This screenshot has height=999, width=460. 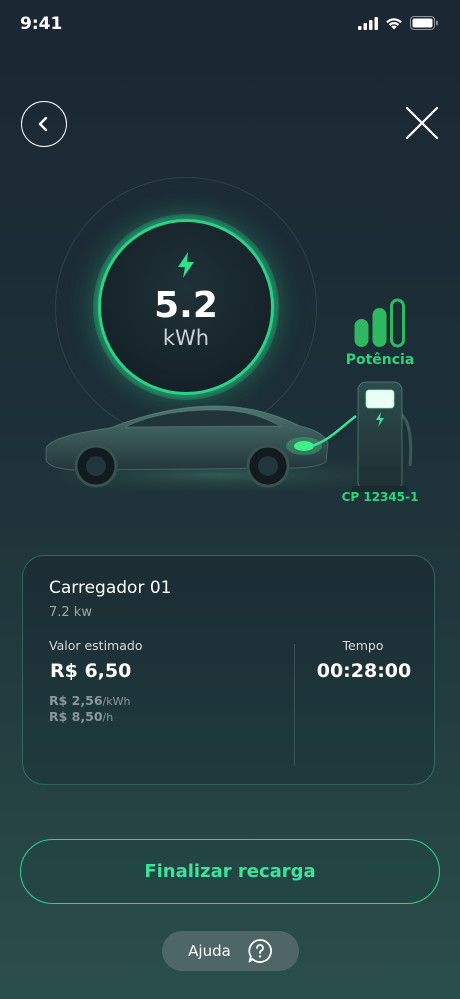 What do you see at coordinates (379, 323) in the screenshot?
I see `power-level-icon` at bounding box center [379, 323].